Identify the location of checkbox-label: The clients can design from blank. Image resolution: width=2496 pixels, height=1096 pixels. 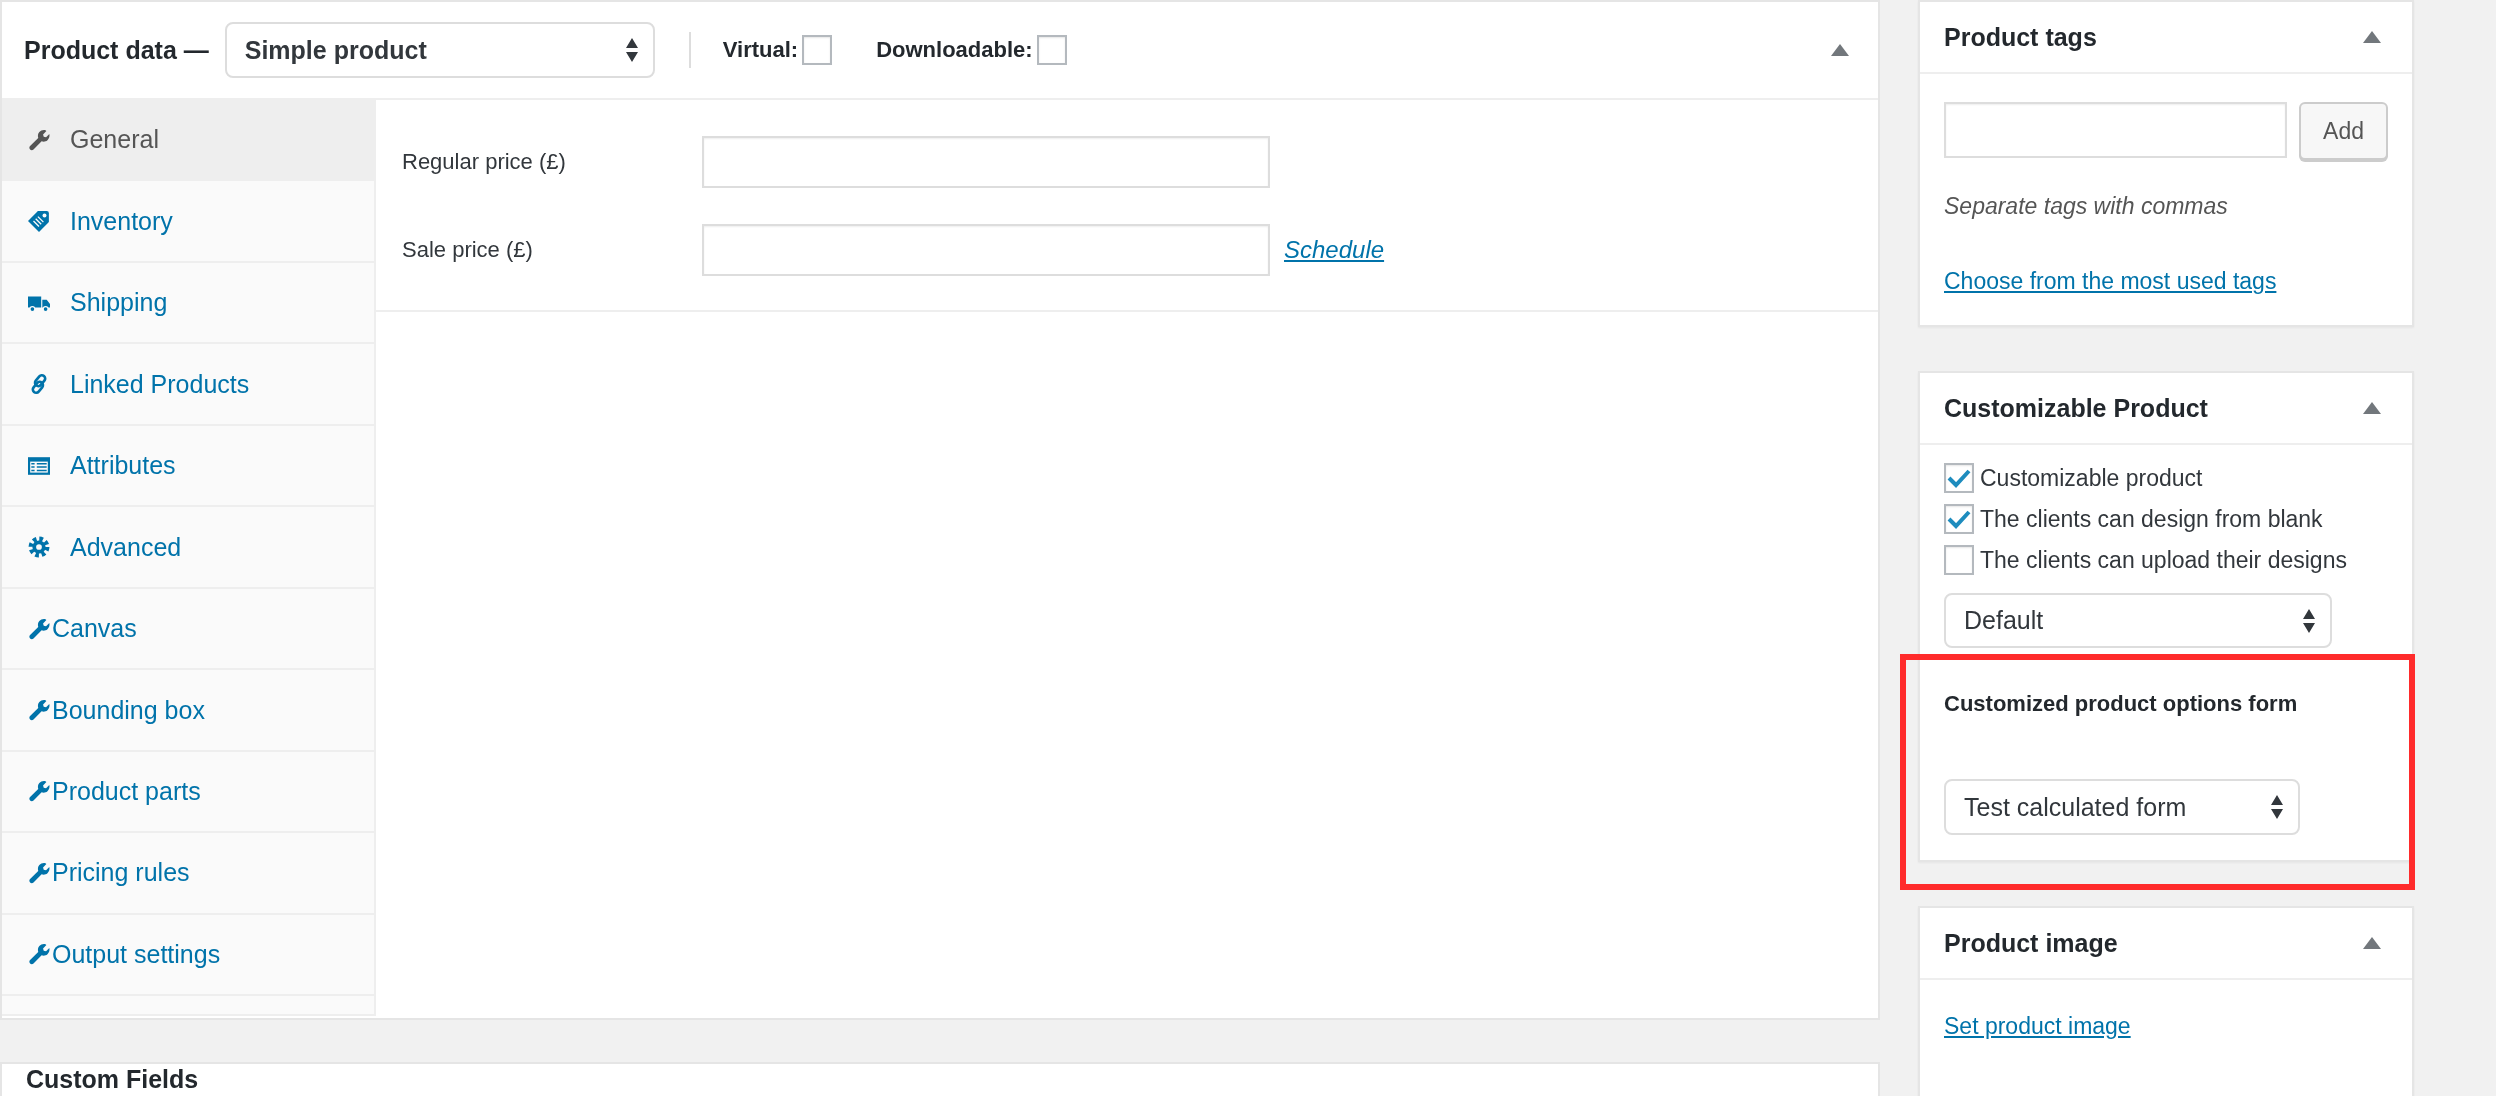
(2151, 519).